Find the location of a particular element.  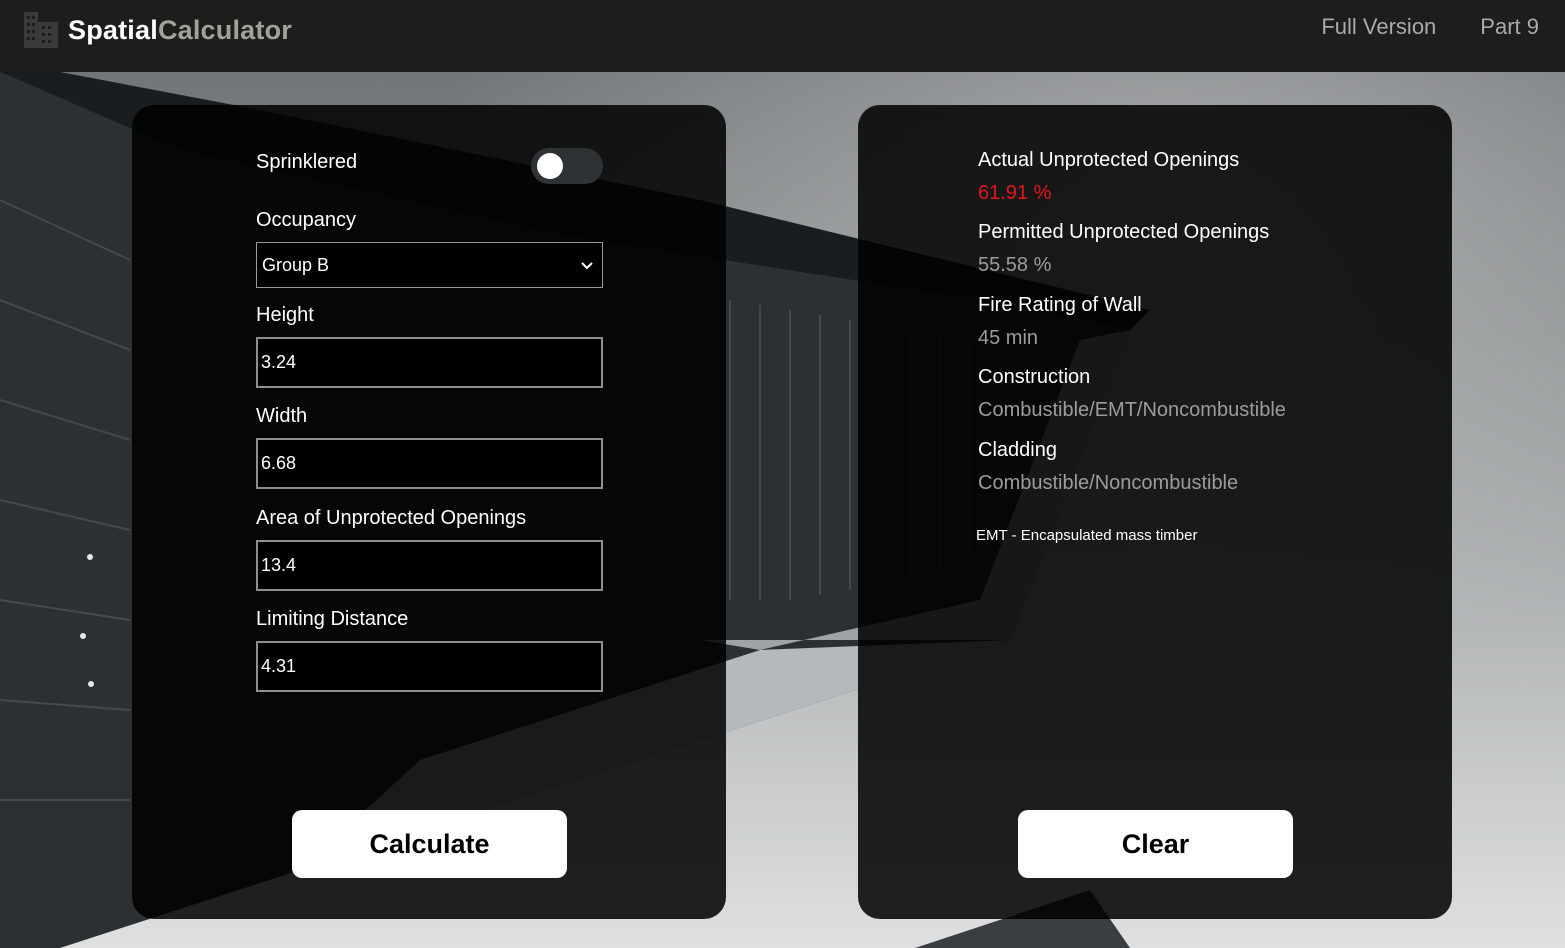

occupancy-selected-value: Group B is located at coordinates (296, 264).